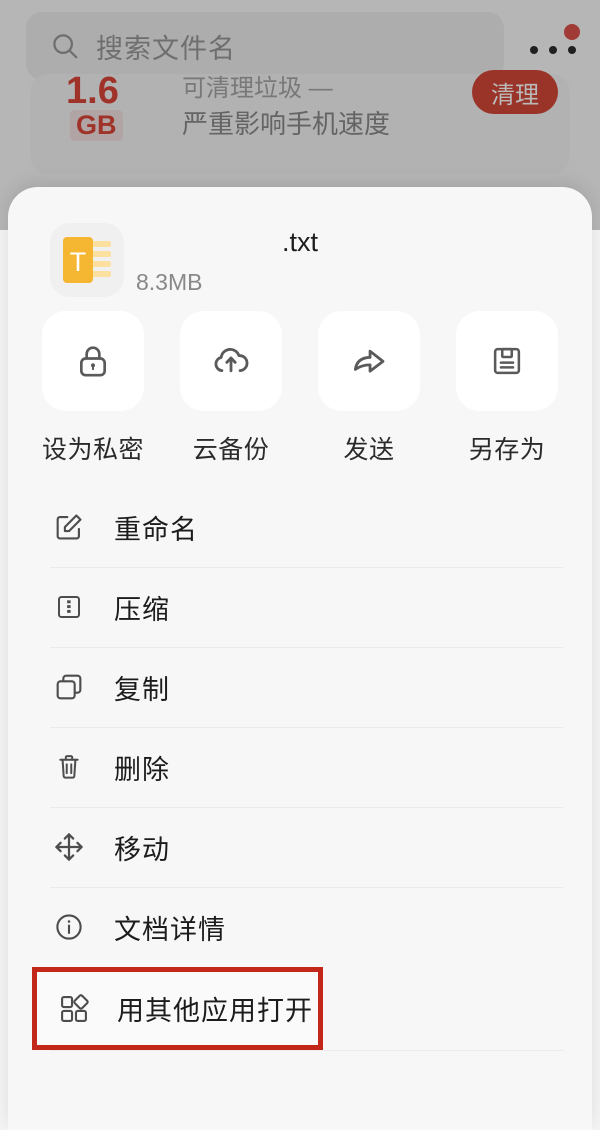 The height and width of the screenshot is (1130, 600). Describe the element at coordinates (142, 769) in the screenshot. I see `menu-item-label: 删除` at that location.